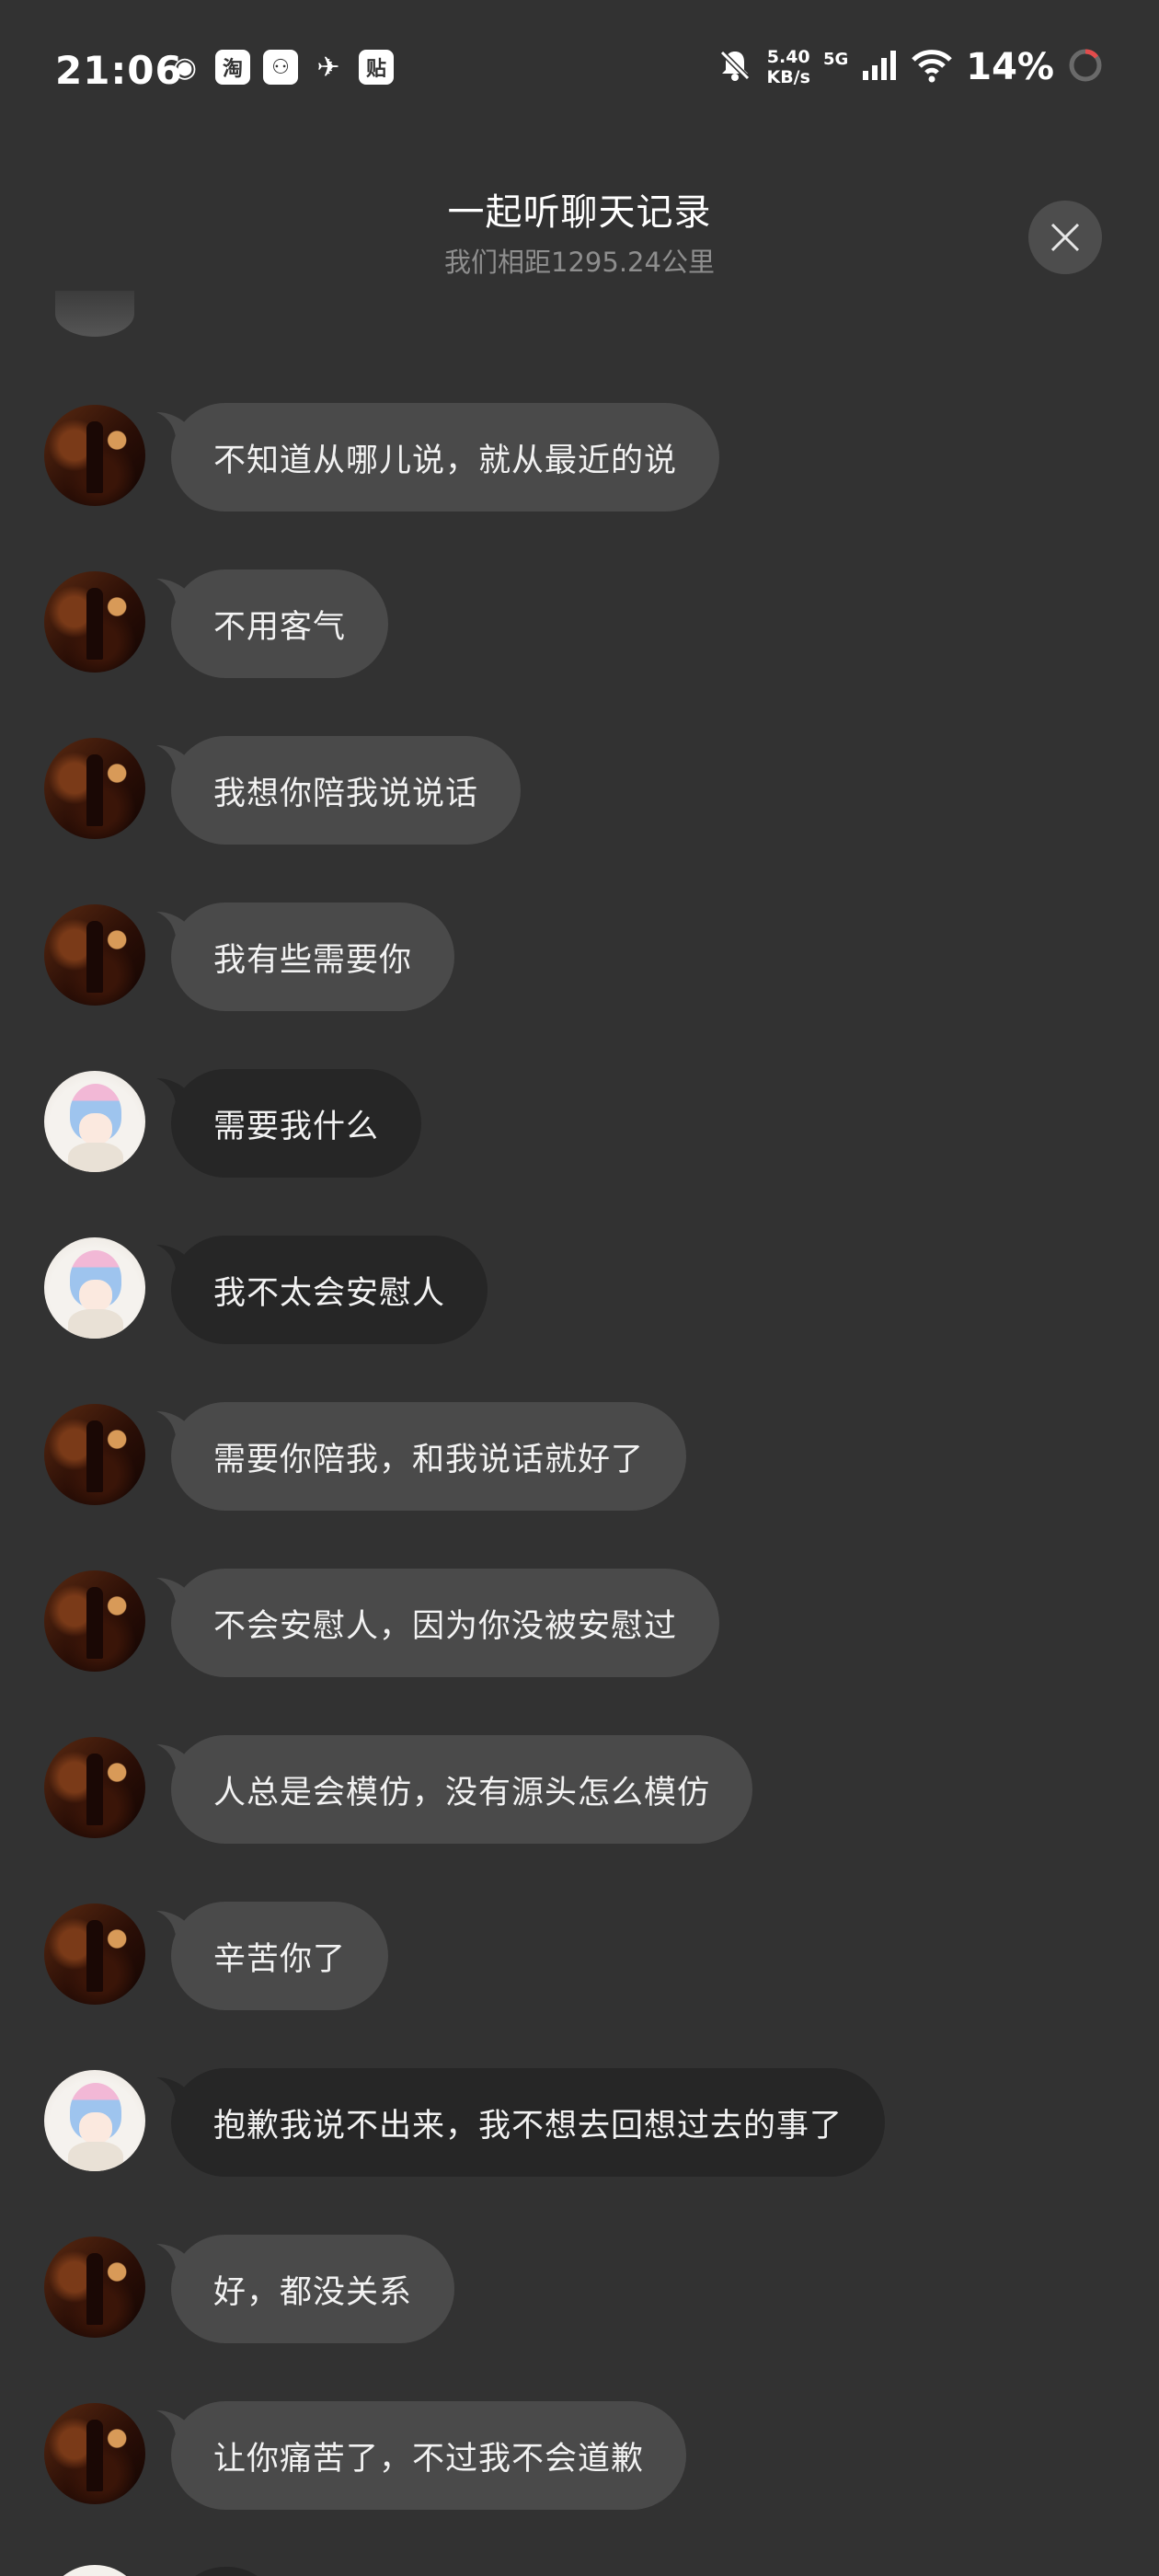  Describe the element at coordinates (462, 1789) in the screenshot. I see `message-bubble: 人总是会模仿，没有源头怎么模仿` at that location.